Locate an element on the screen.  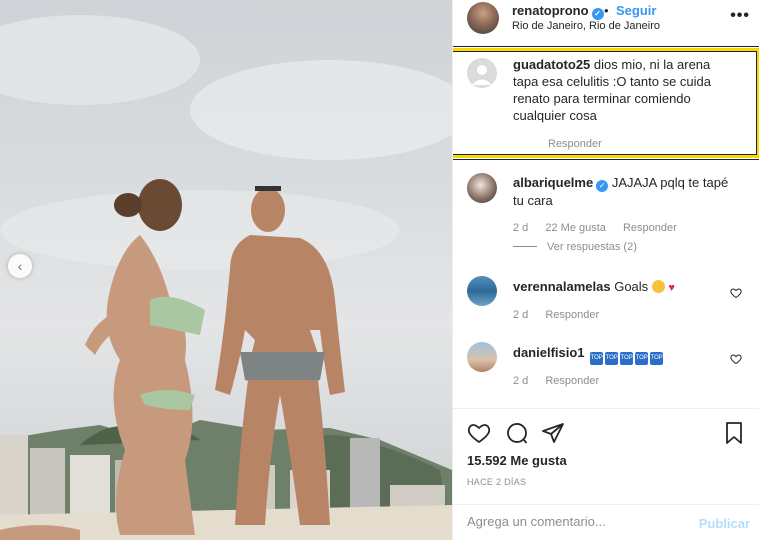
author-username-text: renatoprono is located at coordinates (550, 10).